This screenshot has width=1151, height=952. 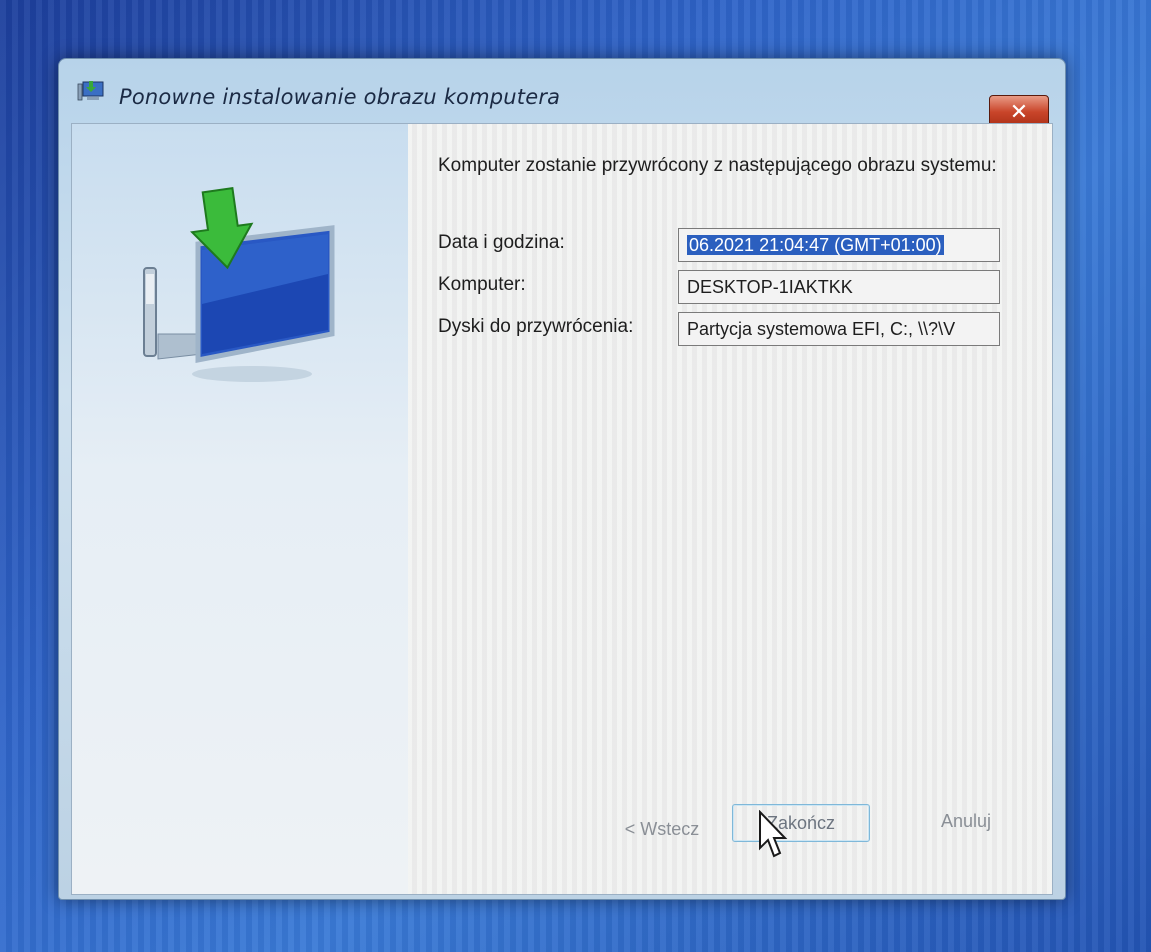 I want to click on disks-label: Dyski do przywrócenia:, so click(x=536, y=326).